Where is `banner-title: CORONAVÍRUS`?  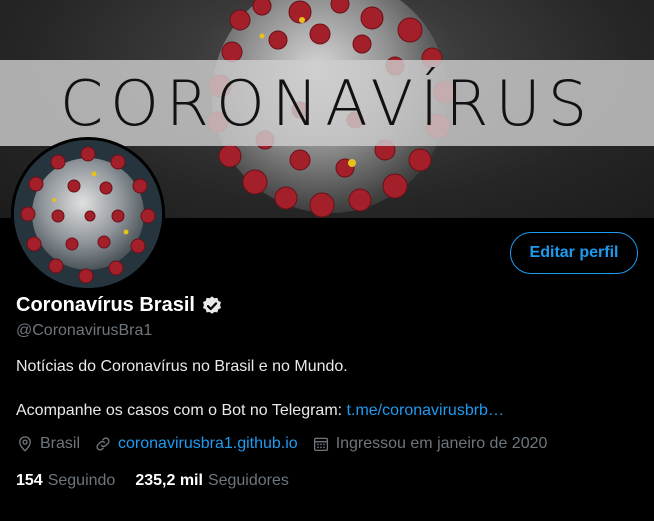
banner-title: CORONAVÍRUS is located at coordinates (327, 103).